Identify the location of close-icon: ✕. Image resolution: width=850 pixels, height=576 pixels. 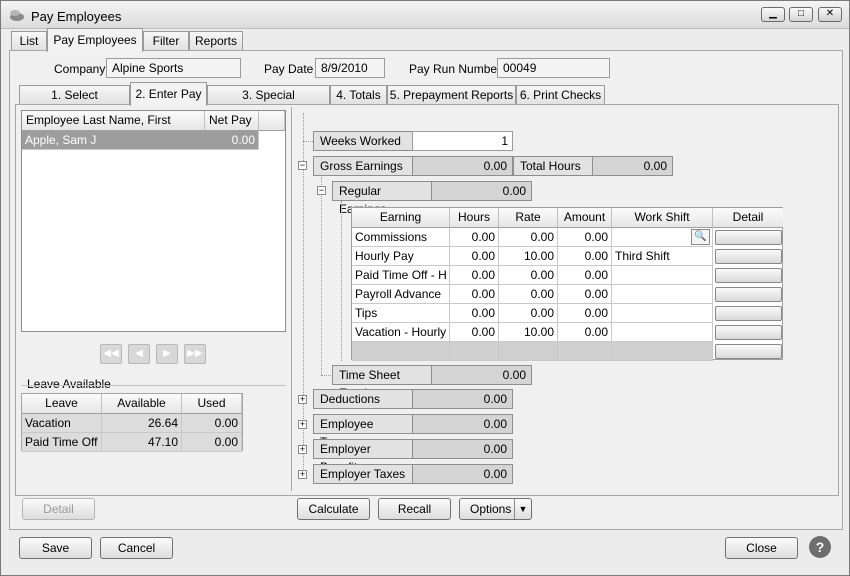
(830, 13).